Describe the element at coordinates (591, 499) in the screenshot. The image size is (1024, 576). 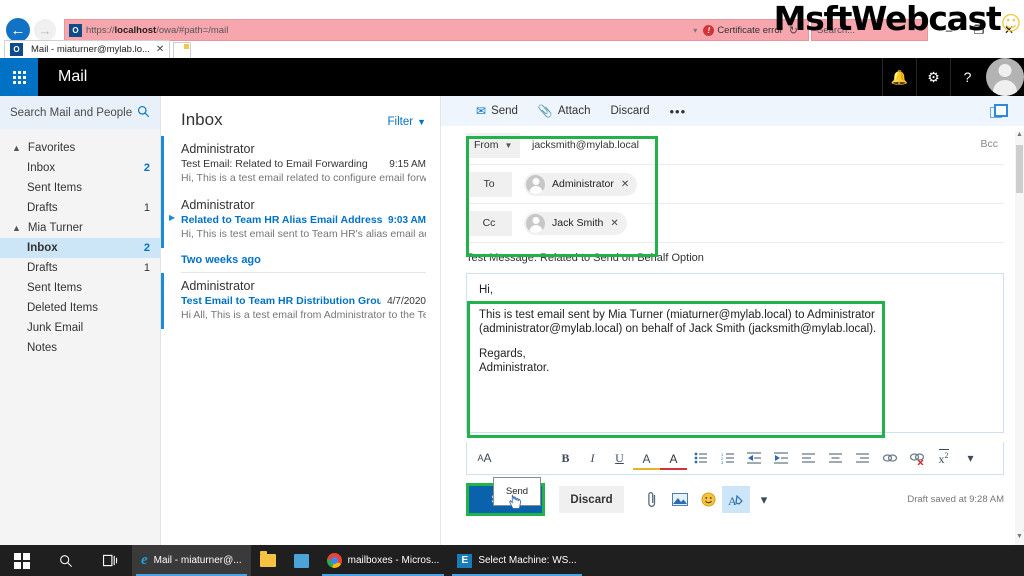
I see `discard-button: Discard` at that location.